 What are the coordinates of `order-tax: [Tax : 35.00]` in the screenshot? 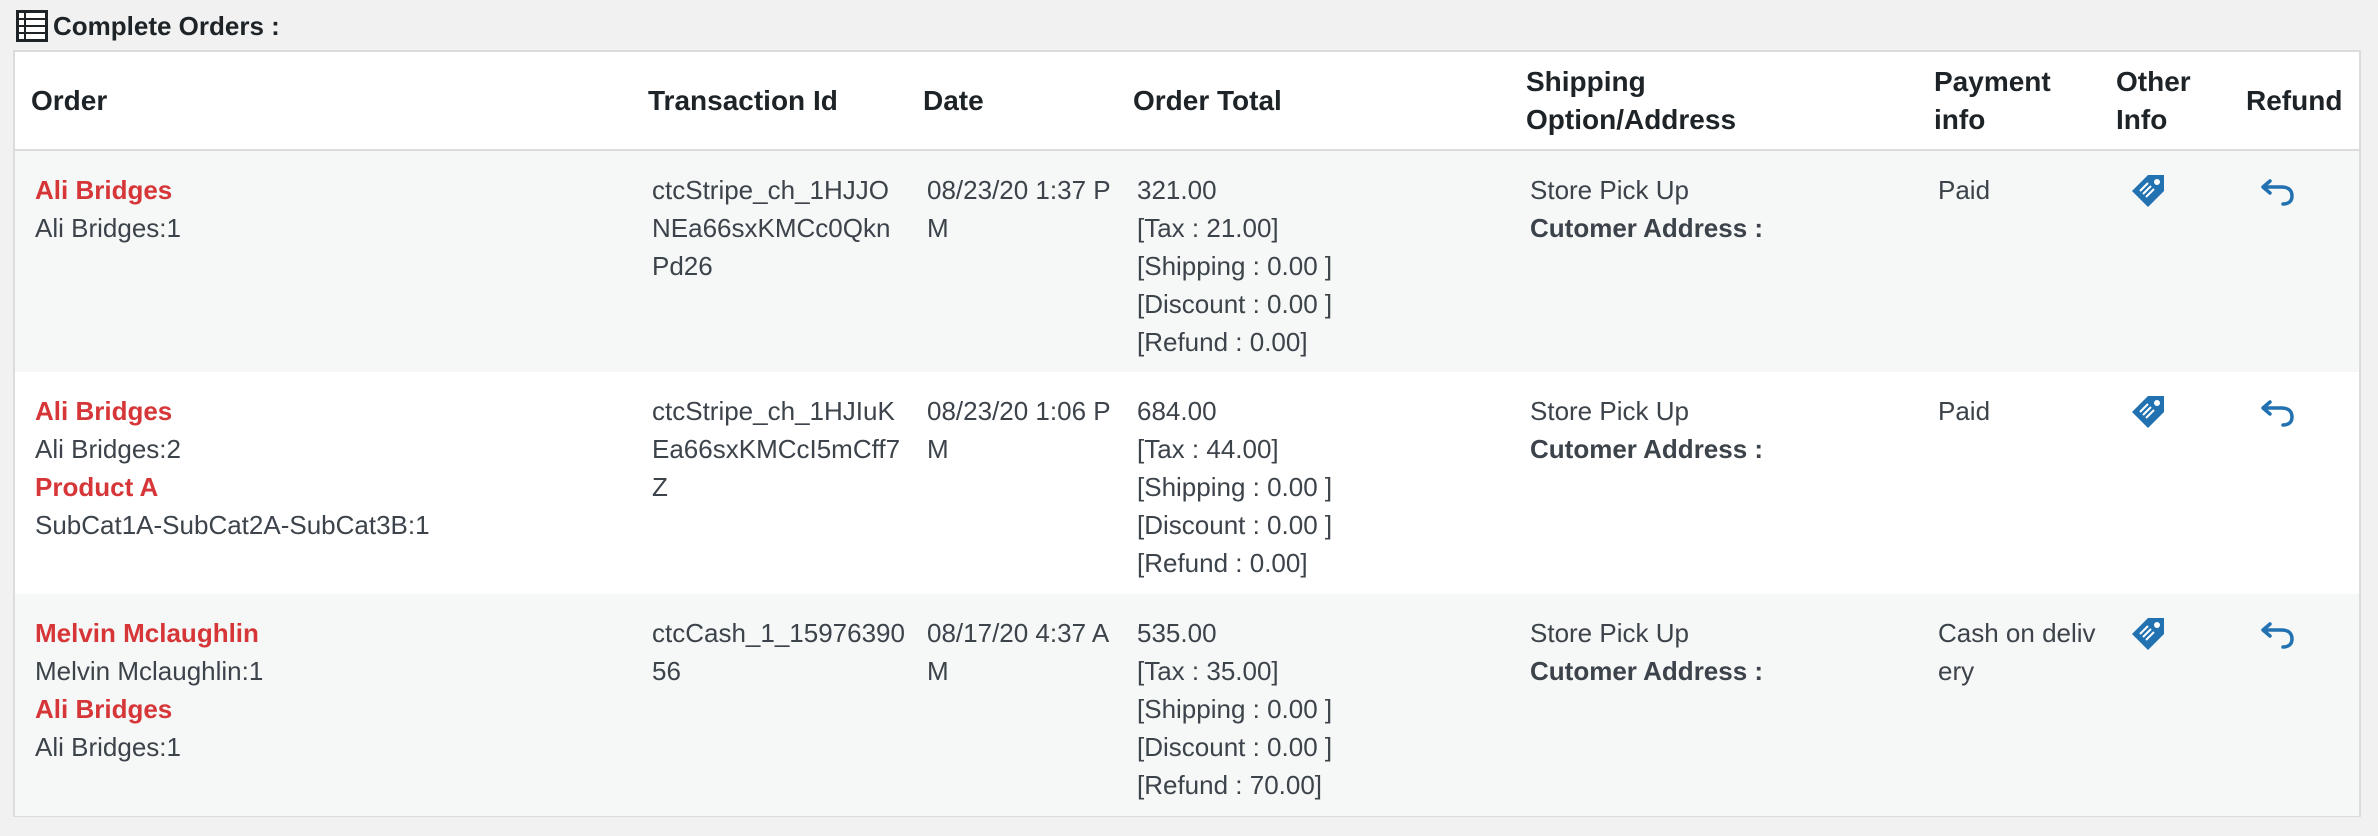 It's located at (1208, 671).